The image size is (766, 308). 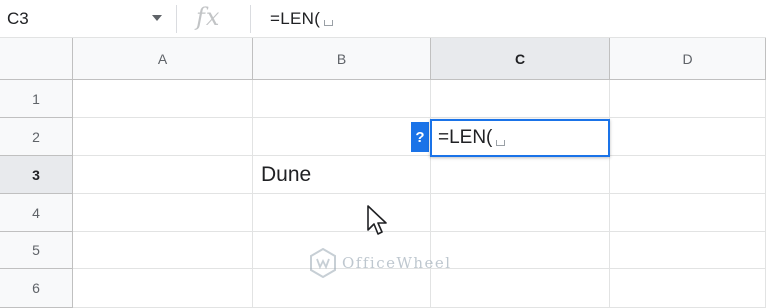 What do you see at coordinates (342, 175) in the screenshot?
I see `cell-b3: Dune` at bounding box center [342, 175].